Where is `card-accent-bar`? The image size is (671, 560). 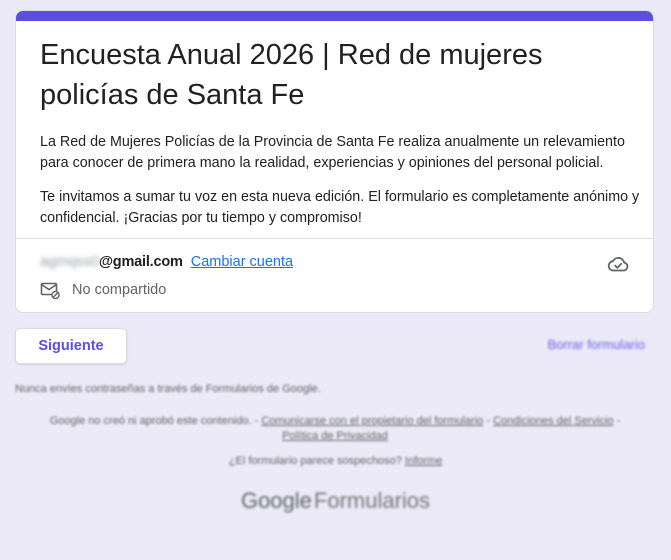
card-accent-bar is located at coordinates (334, 16).